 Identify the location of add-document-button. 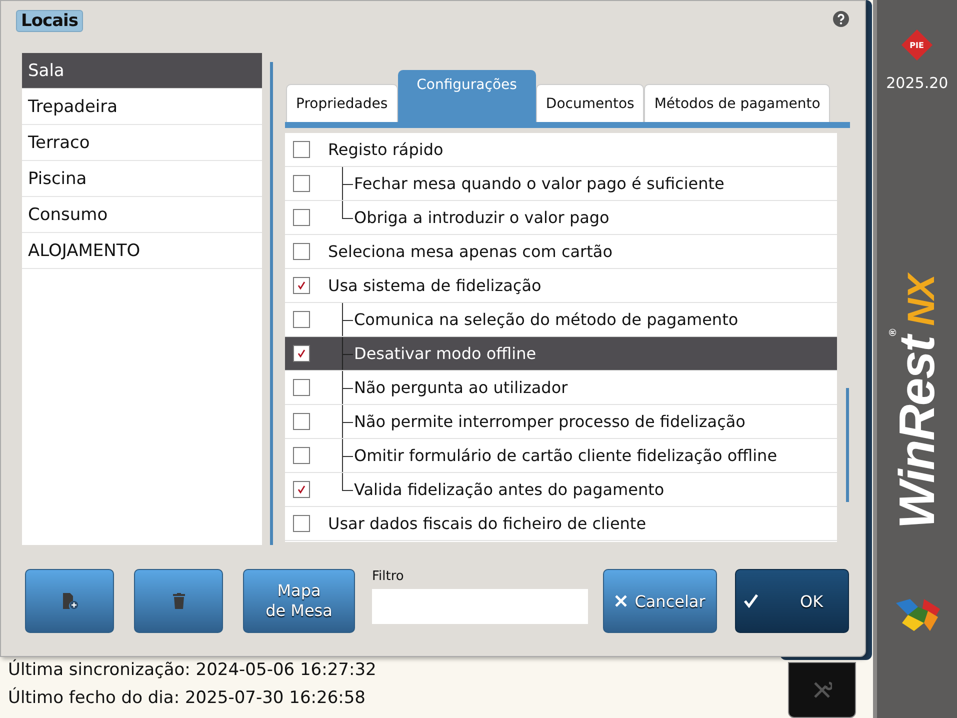
(69, 601).